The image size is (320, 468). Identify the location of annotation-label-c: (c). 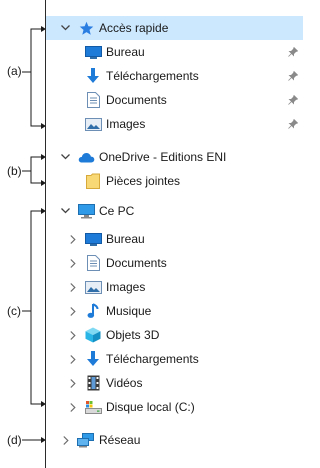
(14, 311).